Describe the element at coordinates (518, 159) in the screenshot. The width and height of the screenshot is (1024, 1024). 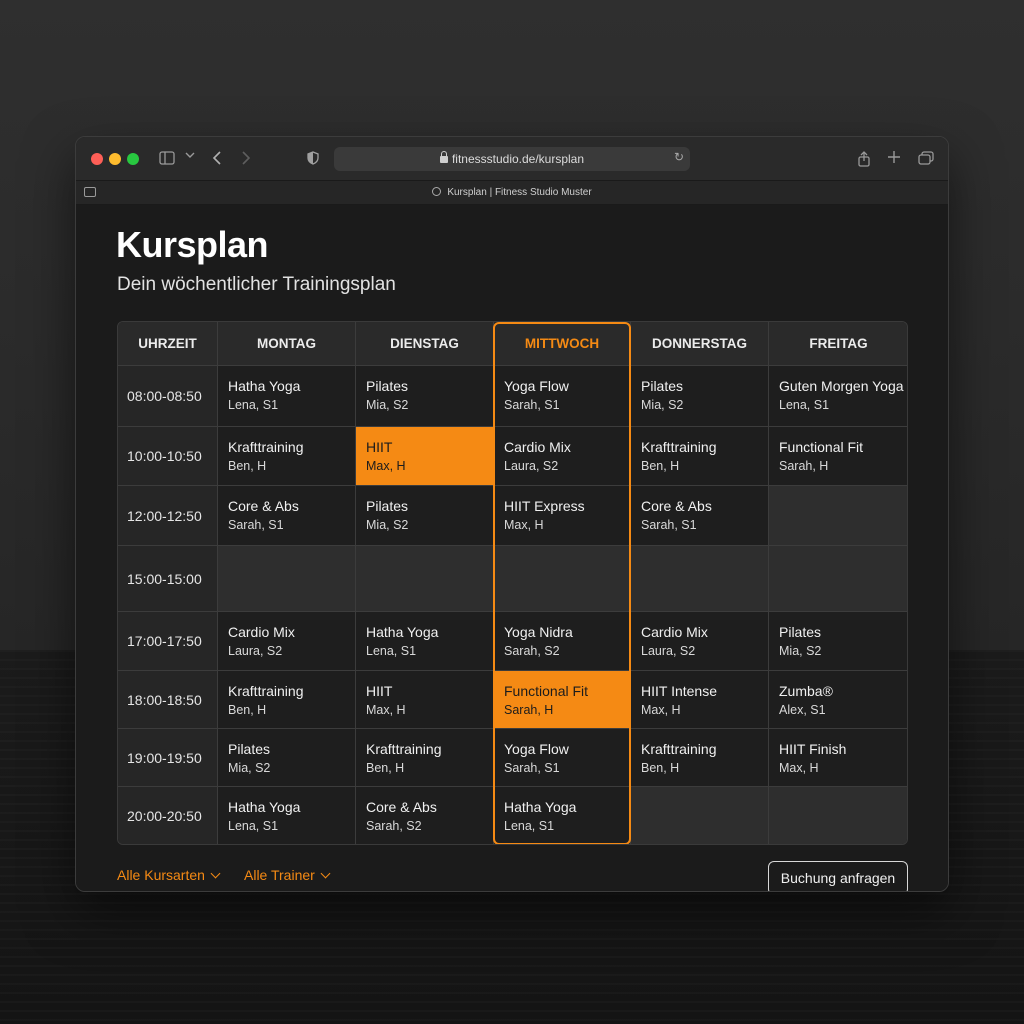
I see `url-value: fitnessstudio.de/kursplan` at that location.